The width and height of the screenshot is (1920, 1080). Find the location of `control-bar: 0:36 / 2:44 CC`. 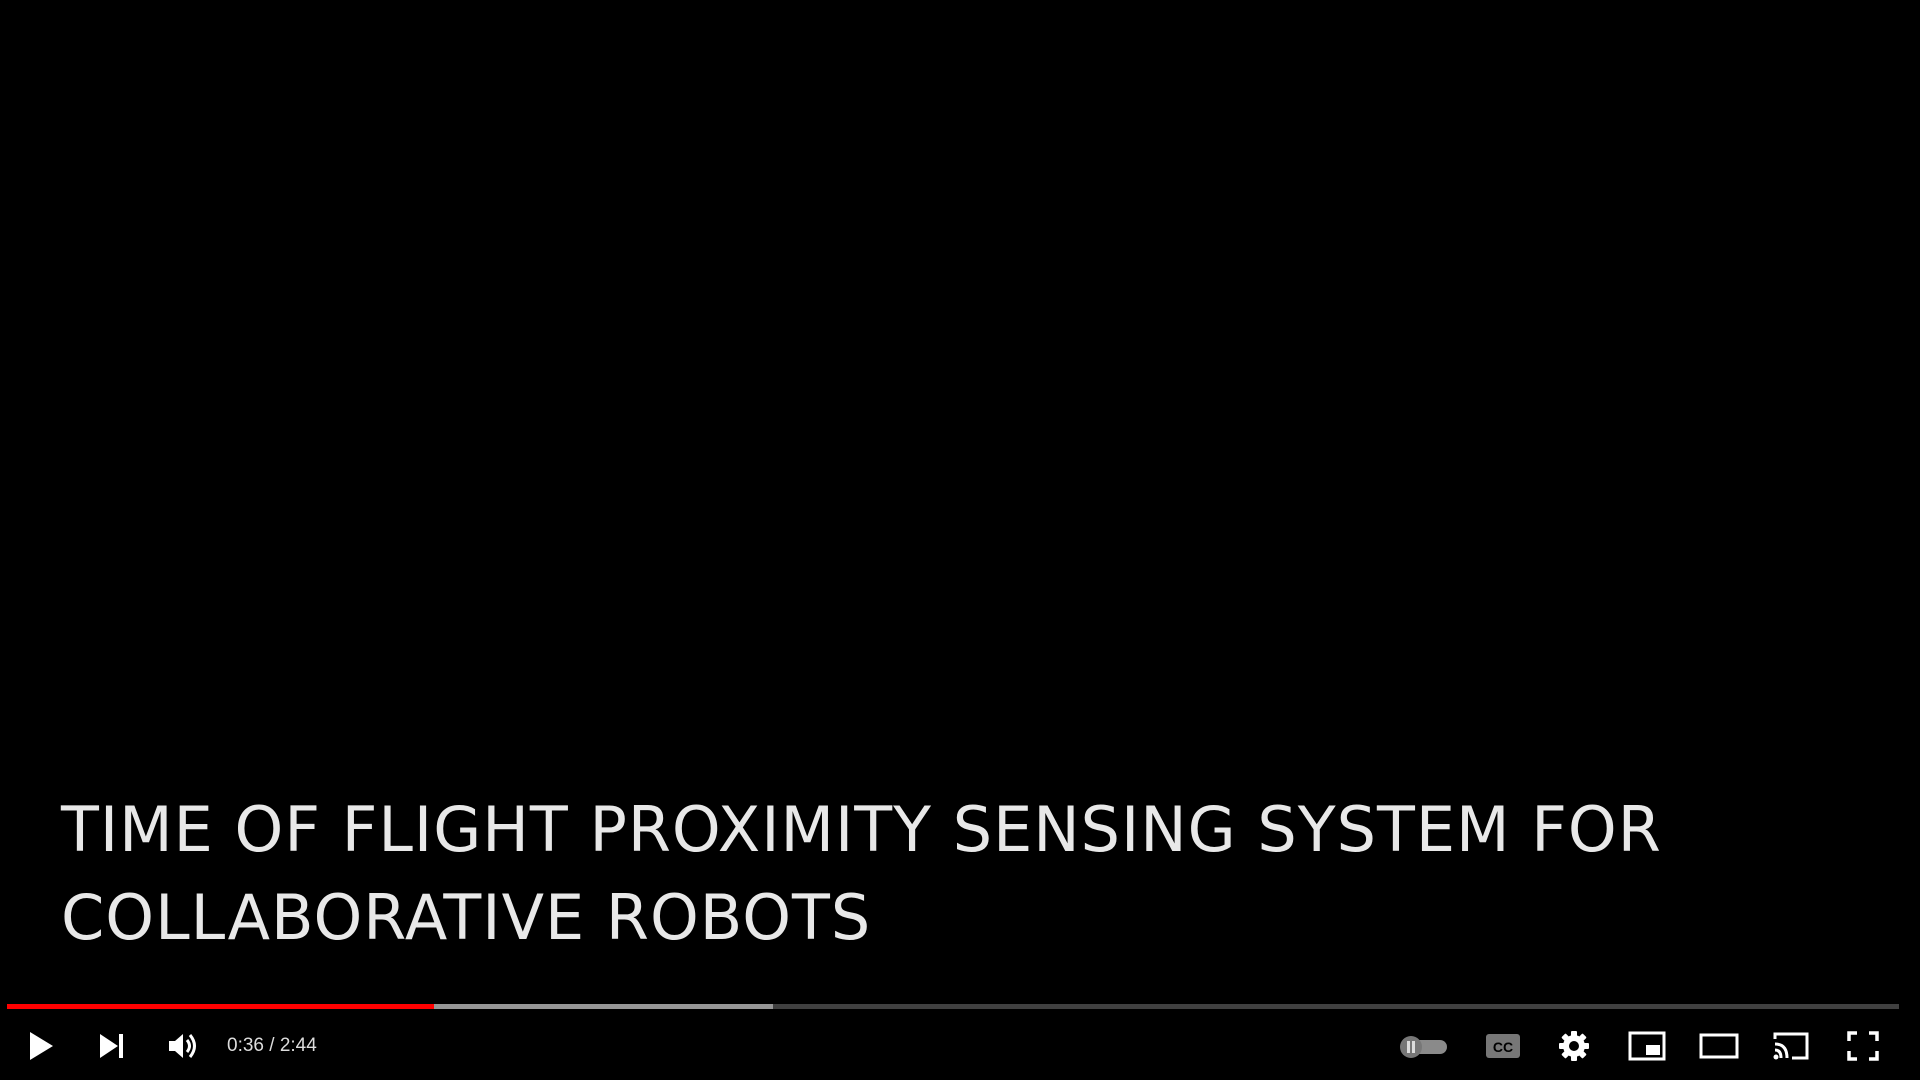

control-bar: 0:36 / 2:44 CC is located at coordinates (960, 1046).